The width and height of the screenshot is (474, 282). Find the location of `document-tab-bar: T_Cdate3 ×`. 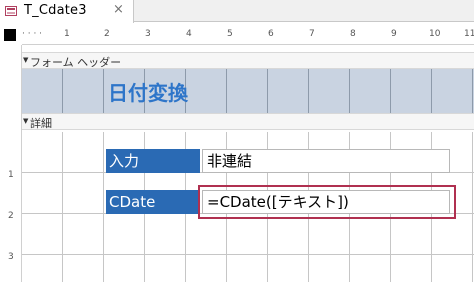

document-tab-bar: T_Cdate3 × is located at coordinates (237, 11).